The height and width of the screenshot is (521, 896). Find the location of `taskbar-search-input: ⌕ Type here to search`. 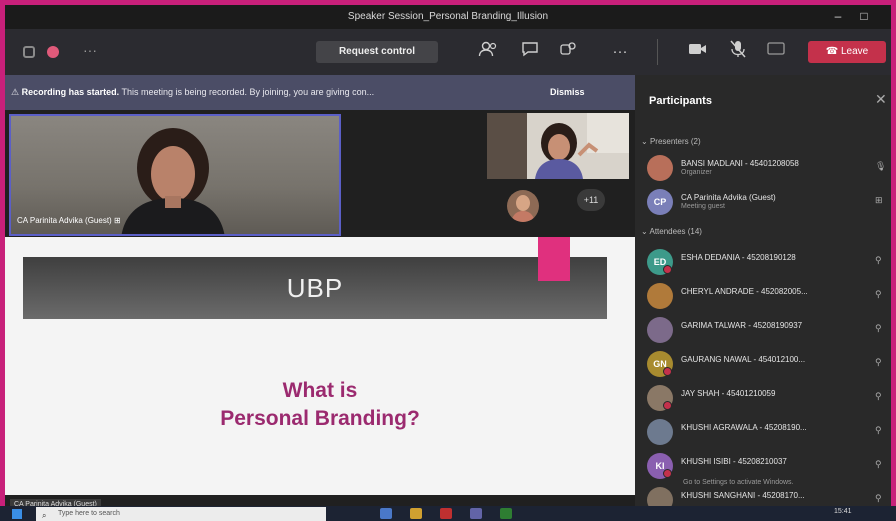

taskbar-search-input: ⌕ Type here to search is located at coordinates (181, 514).